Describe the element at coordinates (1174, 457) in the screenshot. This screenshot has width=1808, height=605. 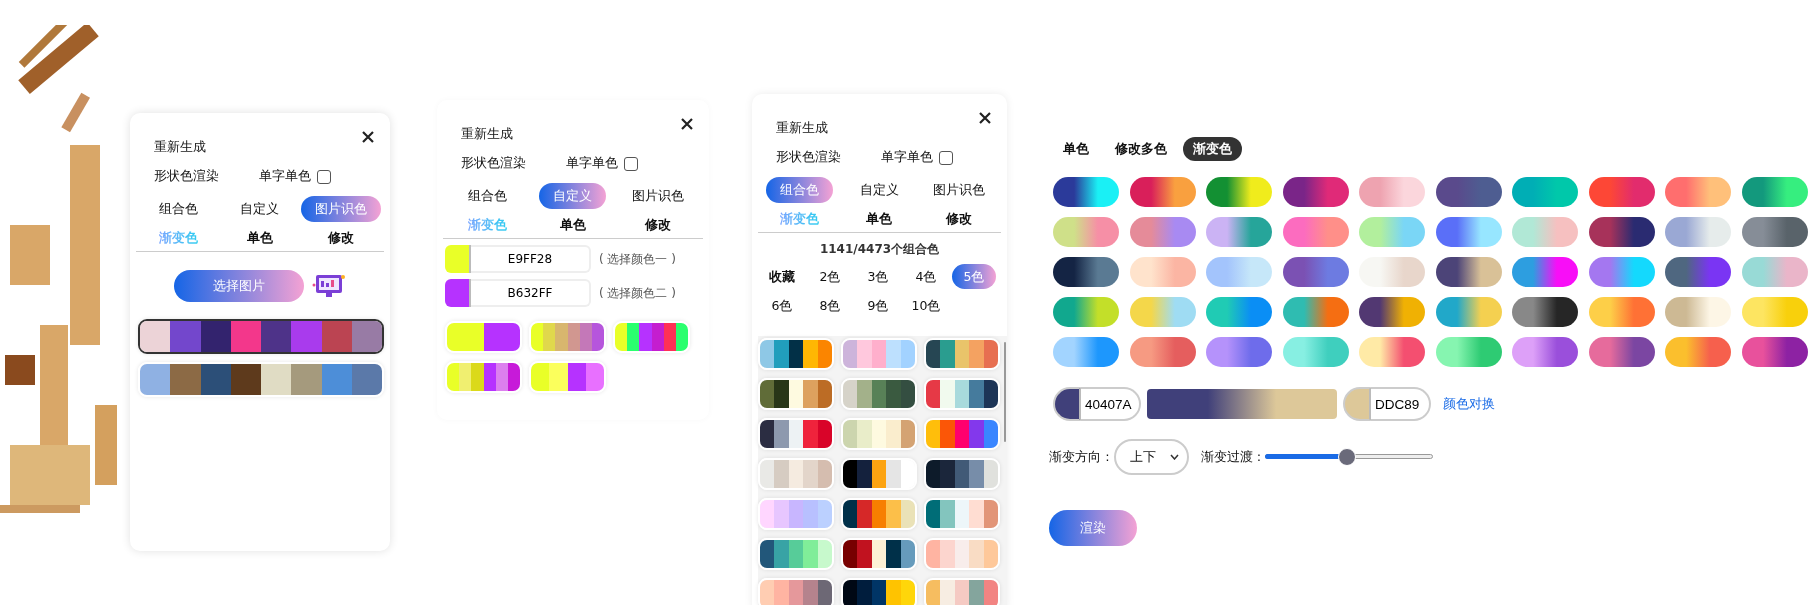
I see `chevron-icon` at that location.